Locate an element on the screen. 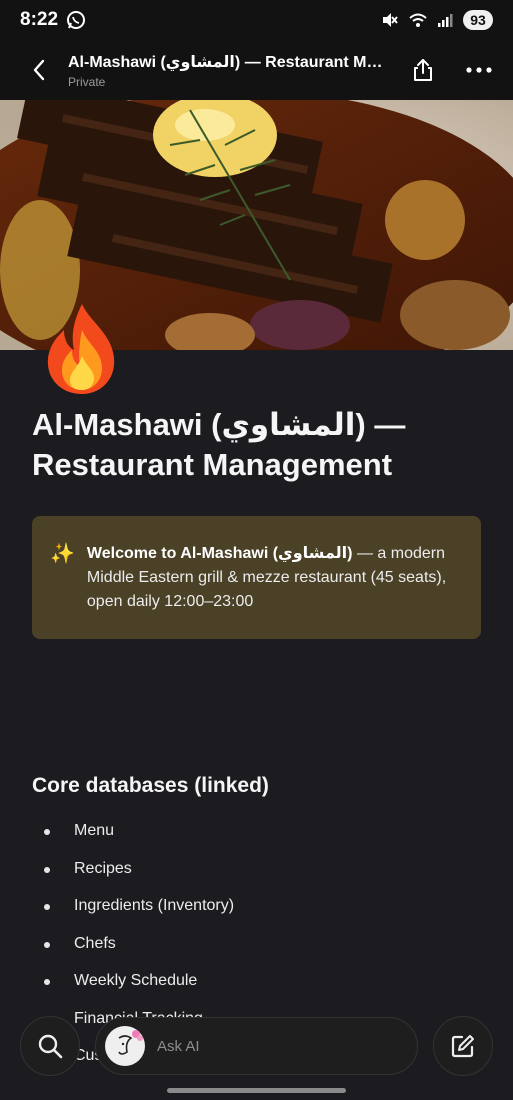  status-left: 8:22 is located at coordinates (53, 20).